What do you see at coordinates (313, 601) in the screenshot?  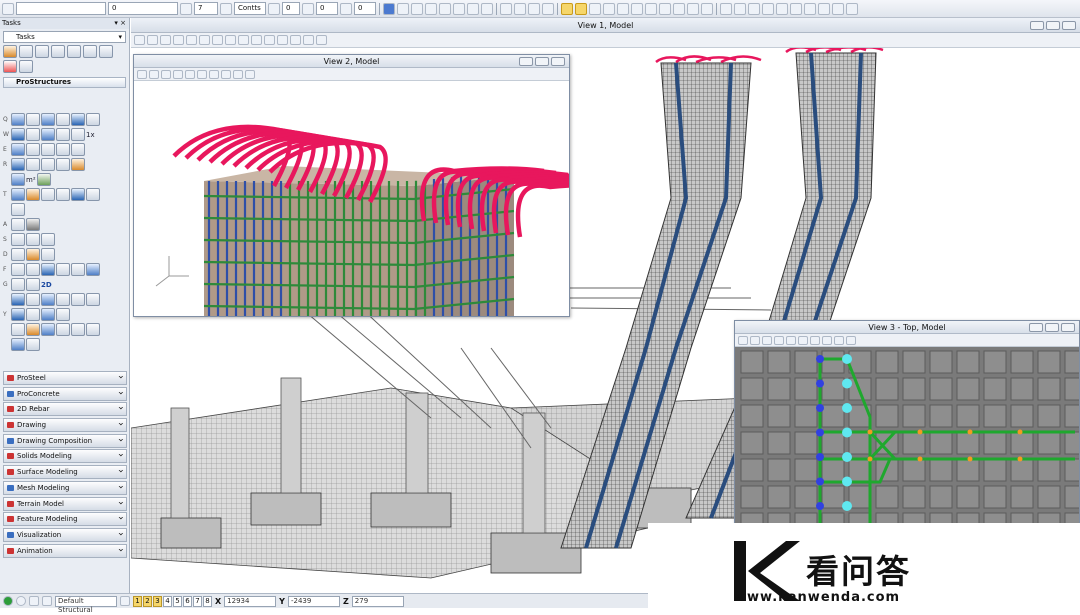 I see `y-coordinate-field: -2439` at bounding box center [313, 601].